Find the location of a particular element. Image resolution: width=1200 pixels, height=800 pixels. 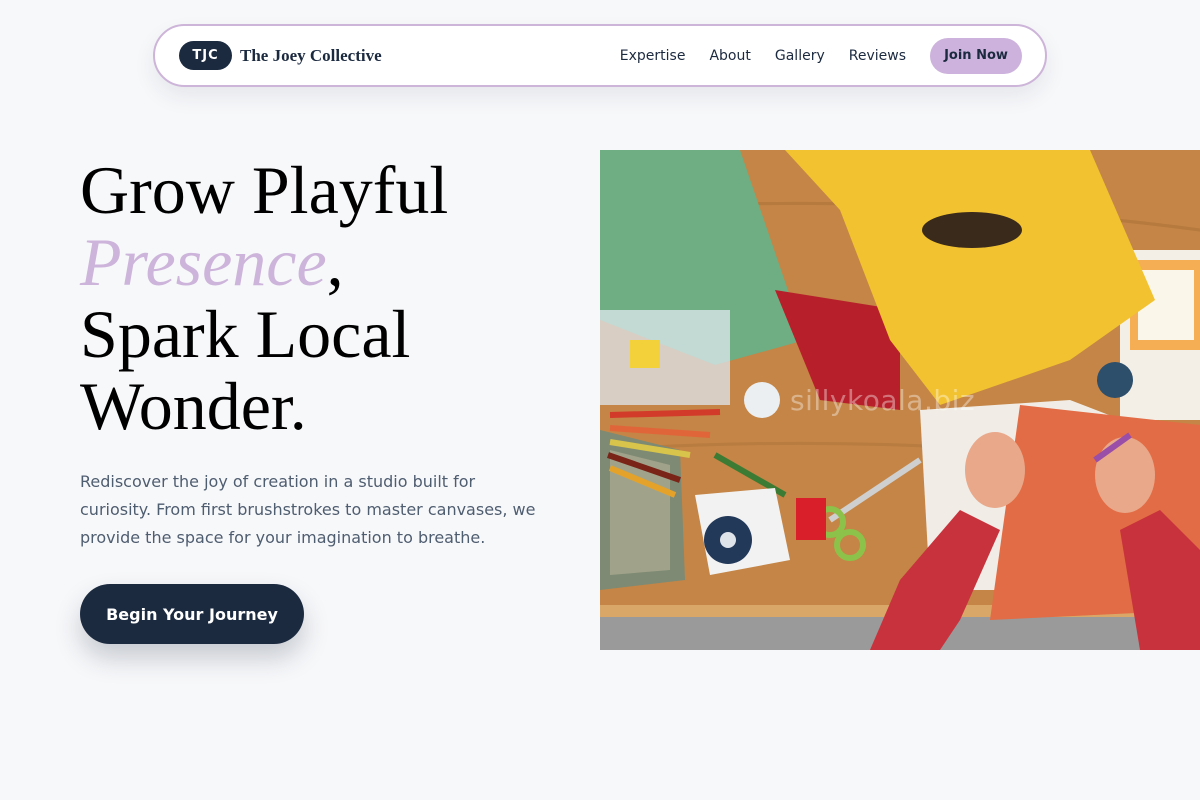

brand-badge: TJC is located at coordinates (205, 55).